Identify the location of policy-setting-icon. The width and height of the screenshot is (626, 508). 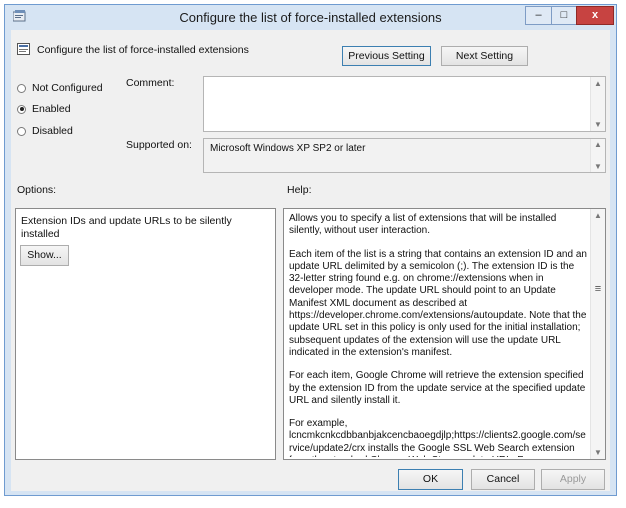
(23, 49).